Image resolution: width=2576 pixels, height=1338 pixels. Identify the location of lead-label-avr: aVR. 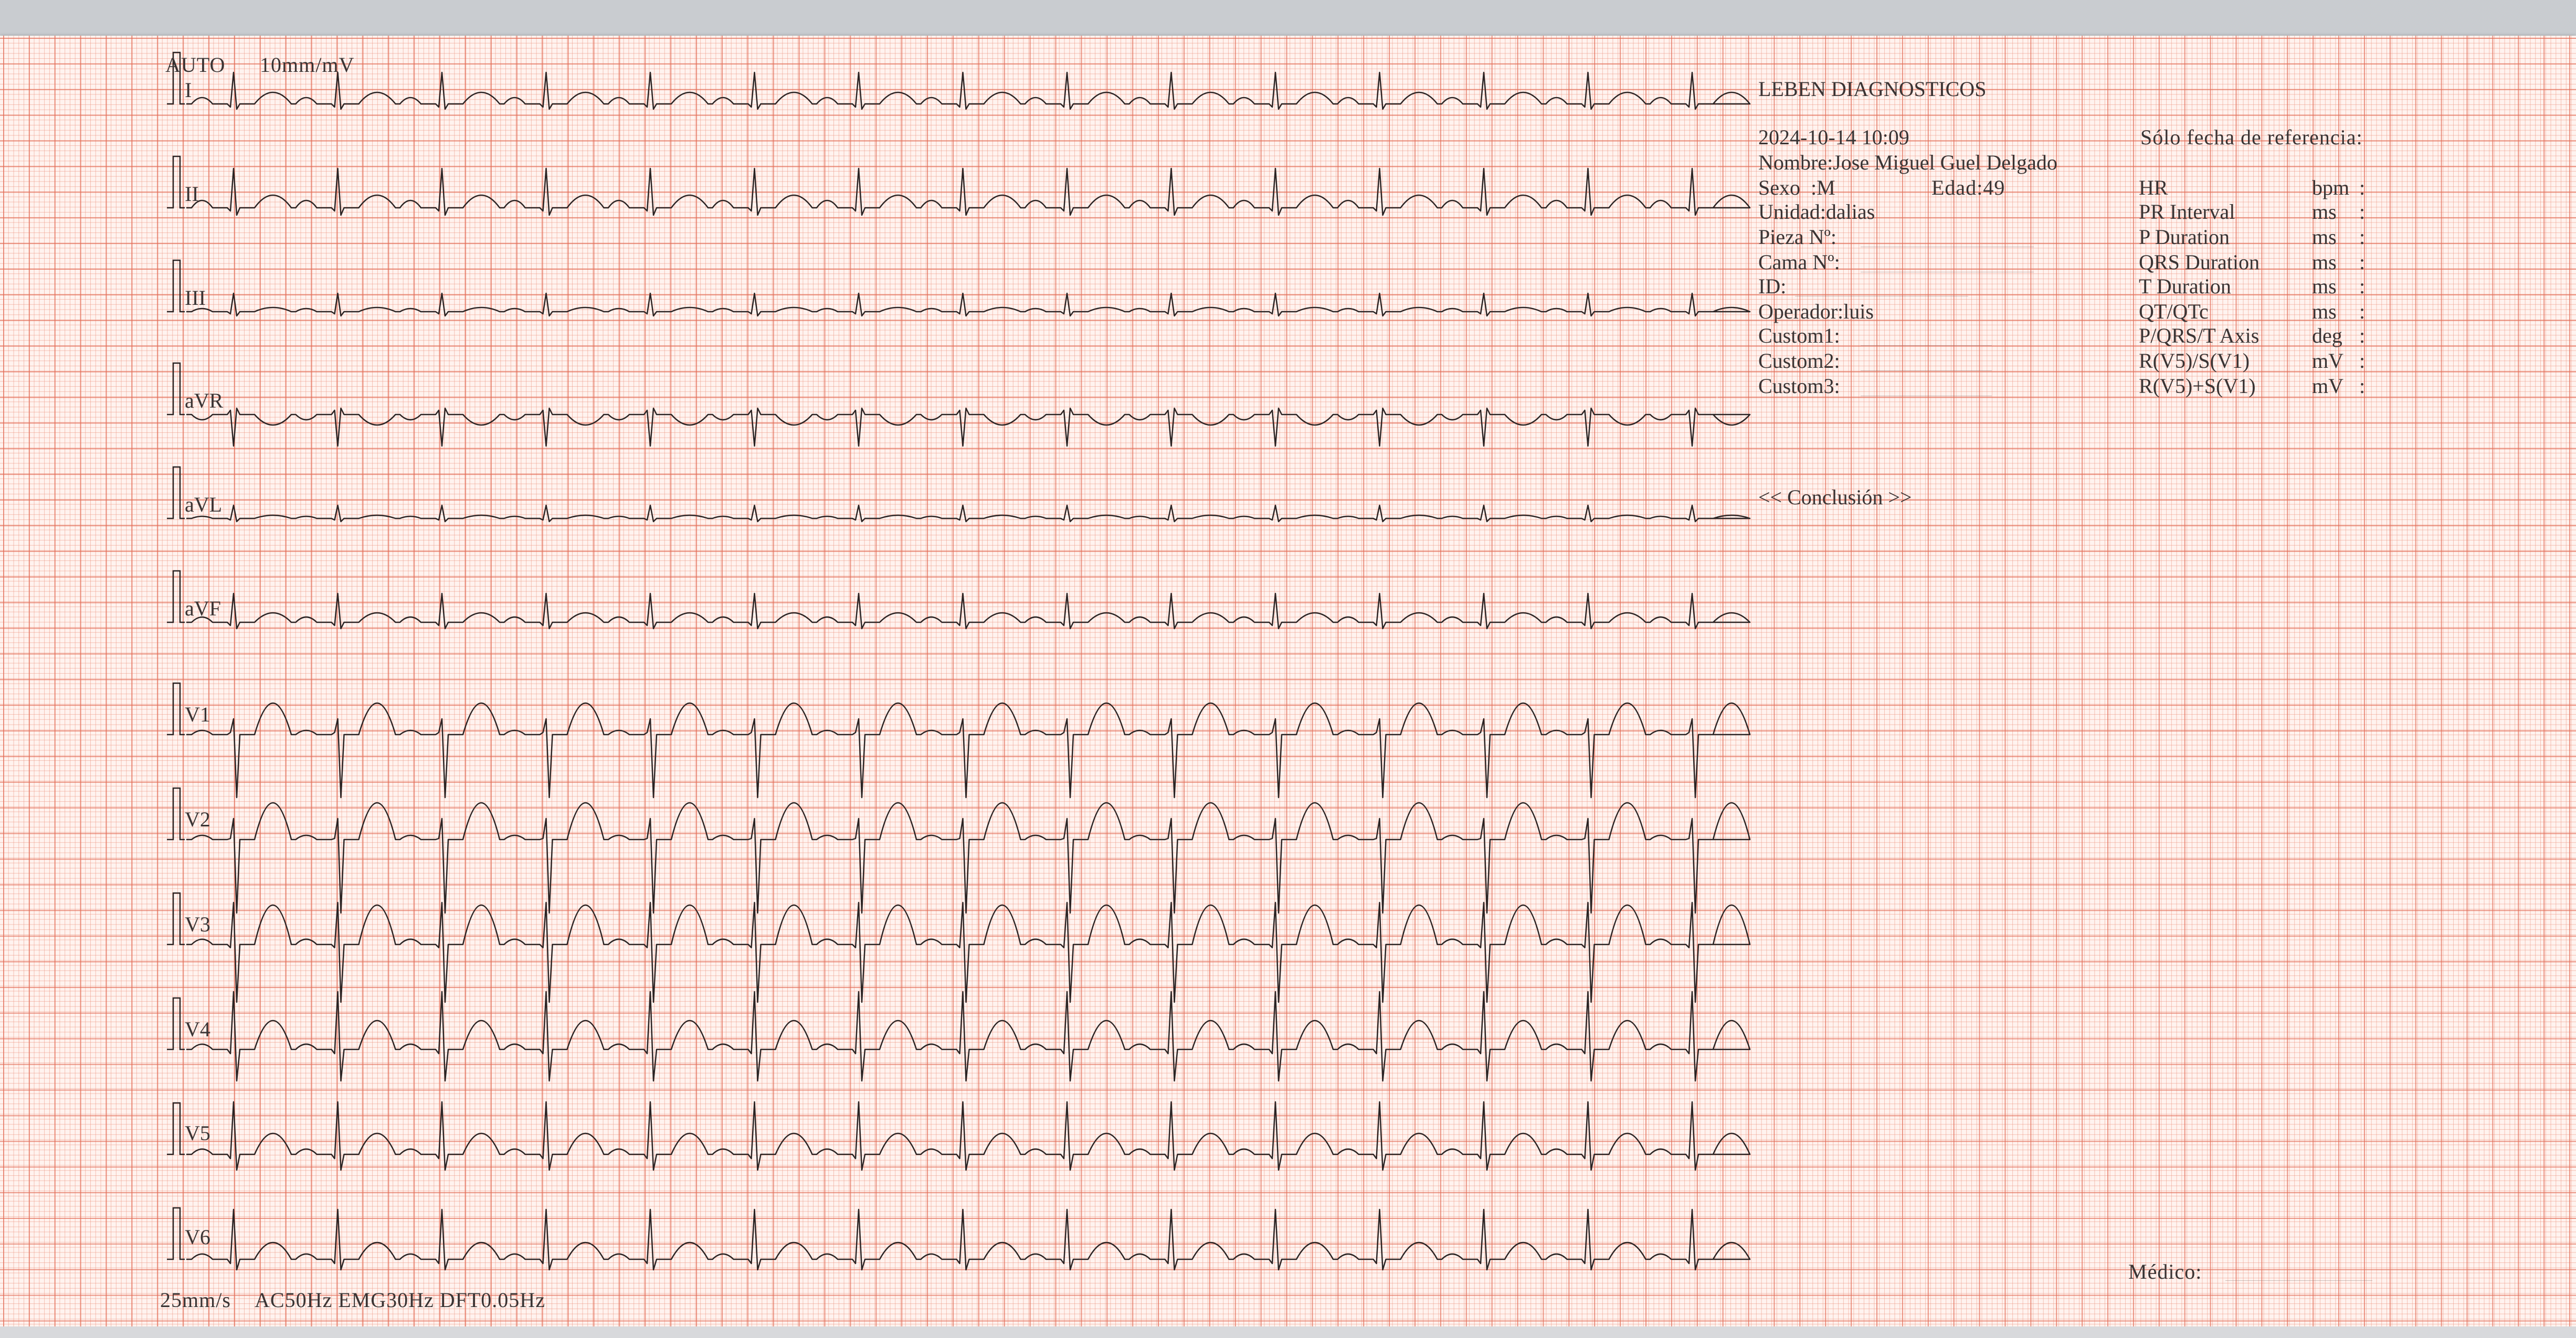
(204, 400).